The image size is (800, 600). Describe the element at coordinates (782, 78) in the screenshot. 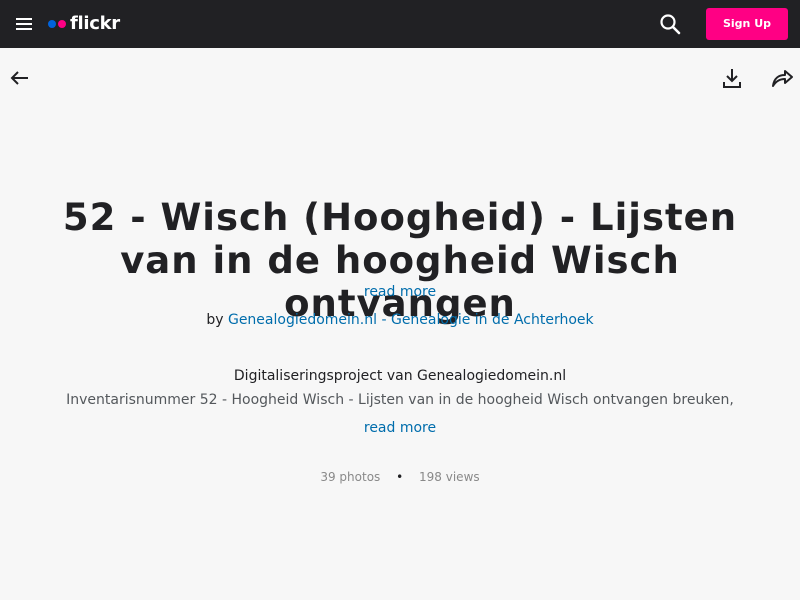

I see `share-icon` at that location.